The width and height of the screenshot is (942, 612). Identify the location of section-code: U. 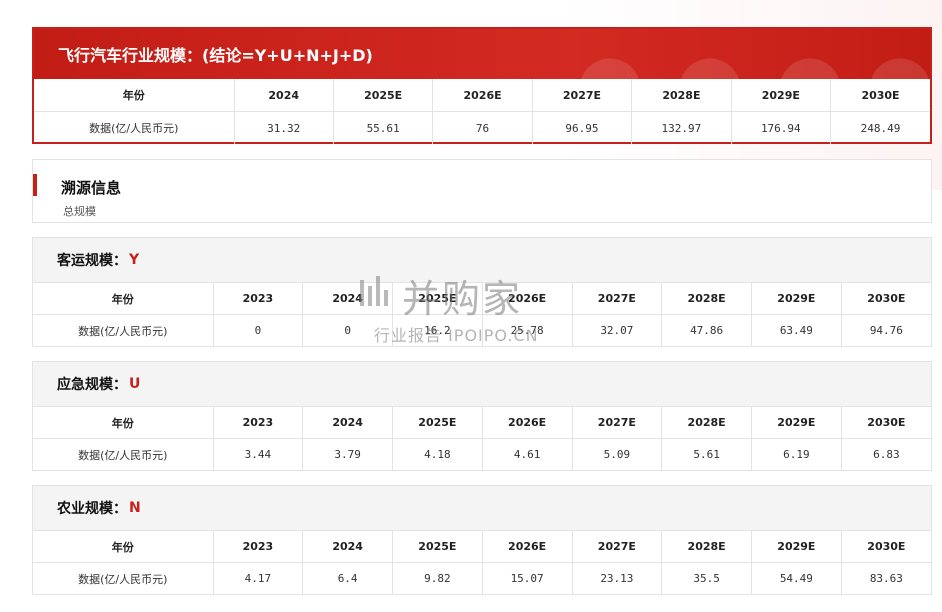
(135, 384).